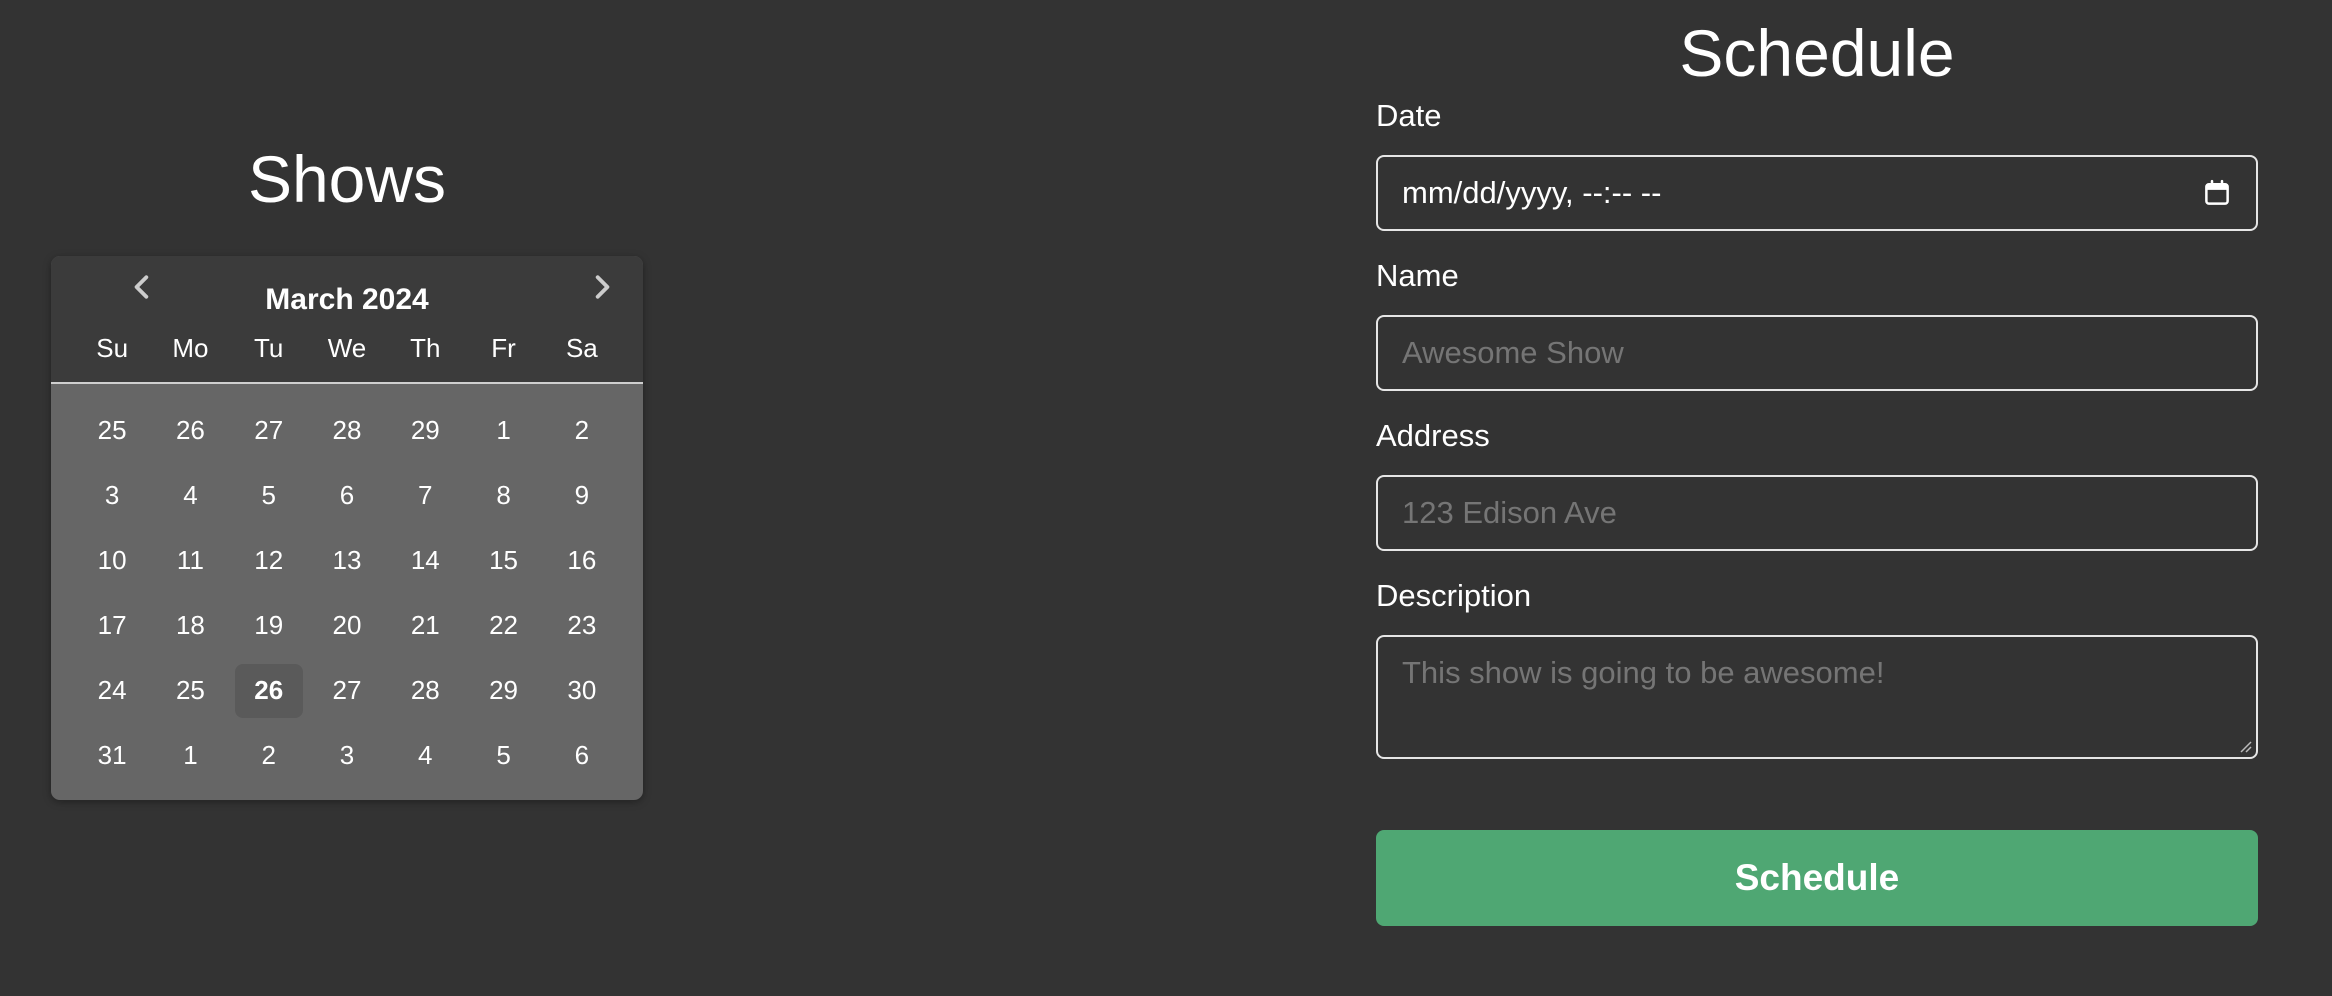 This screenshot has height=996, width=2332. I want to click on calendar-day-number: 20, so click(347, 625).